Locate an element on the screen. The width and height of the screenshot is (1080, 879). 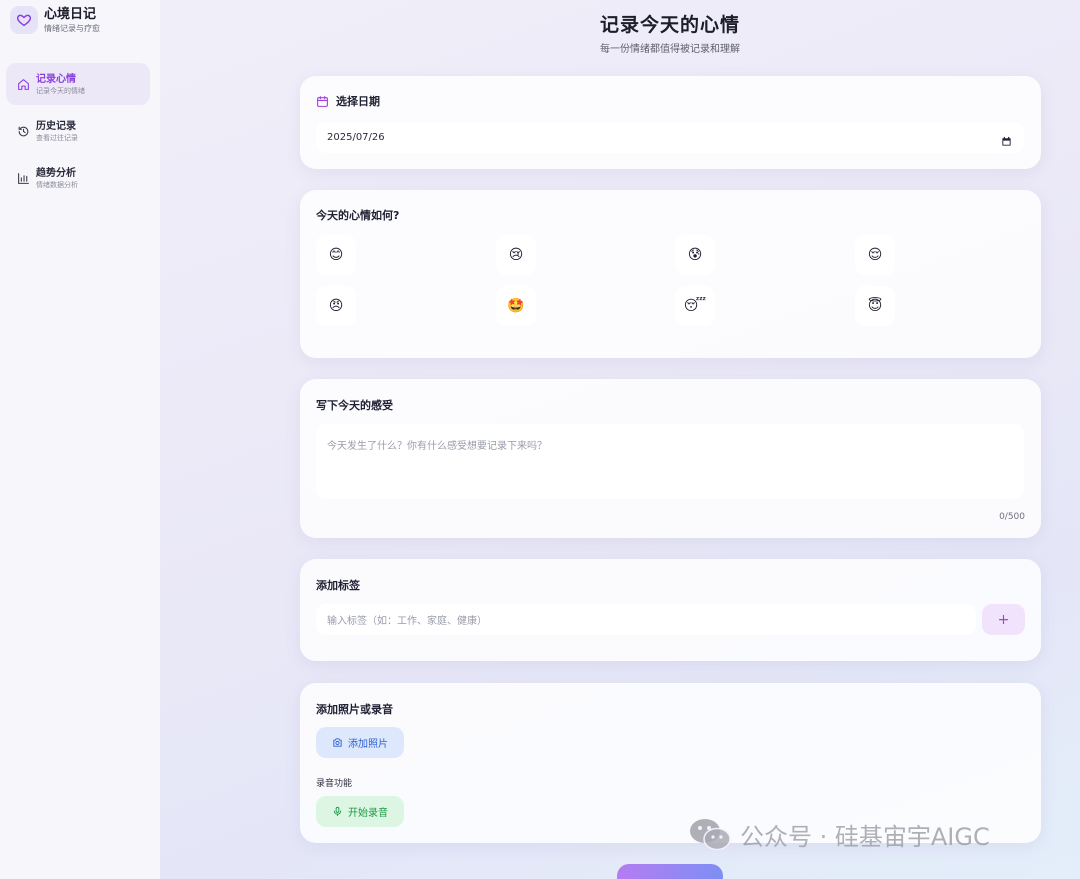
start-recording-label: 开始录音 is located at coordinates (368, 813).